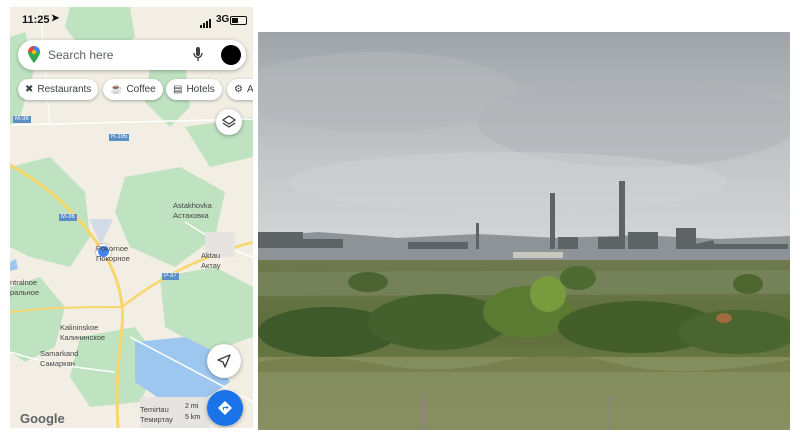 This screenshot has height=435, width=800. Describe the element at coordinates (192, 205) in the screenshot. I see `place-label-astakhovka-en: Astakhovka` at that location.